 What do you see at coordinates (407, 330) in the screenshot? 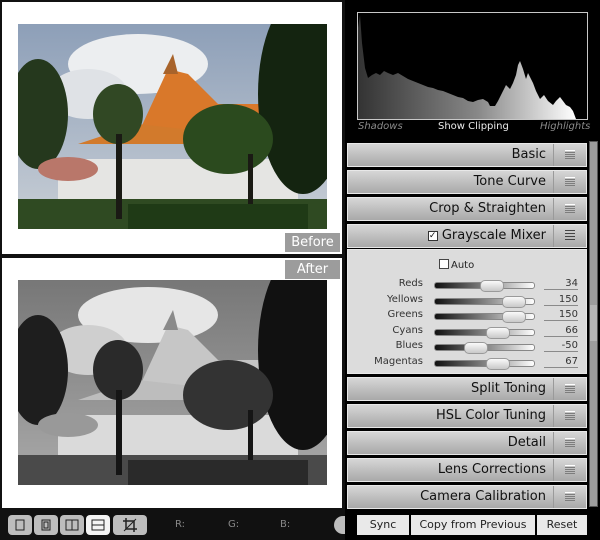
I see `slider-label: Cyans` at bounding box center [407, 330].